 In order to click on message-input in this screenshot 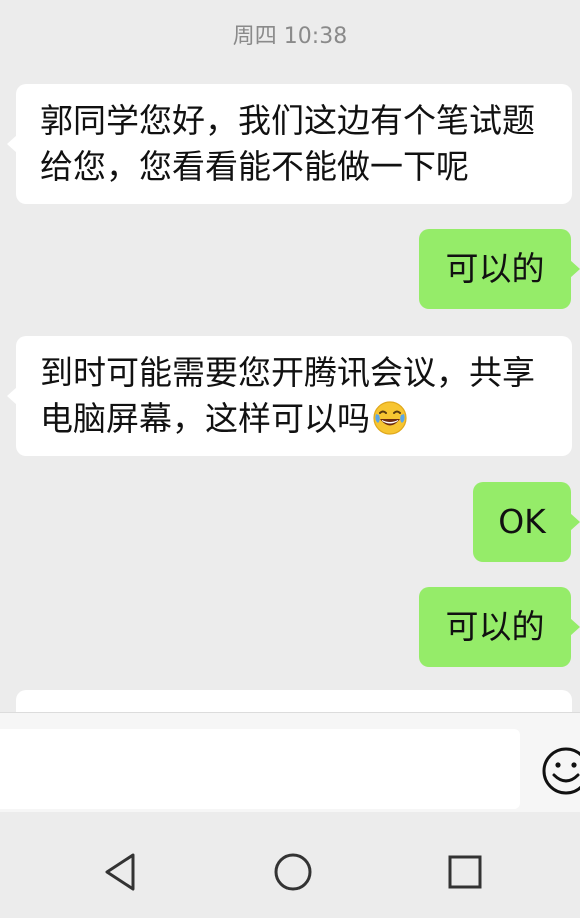, I will do `click(260, 769)`.